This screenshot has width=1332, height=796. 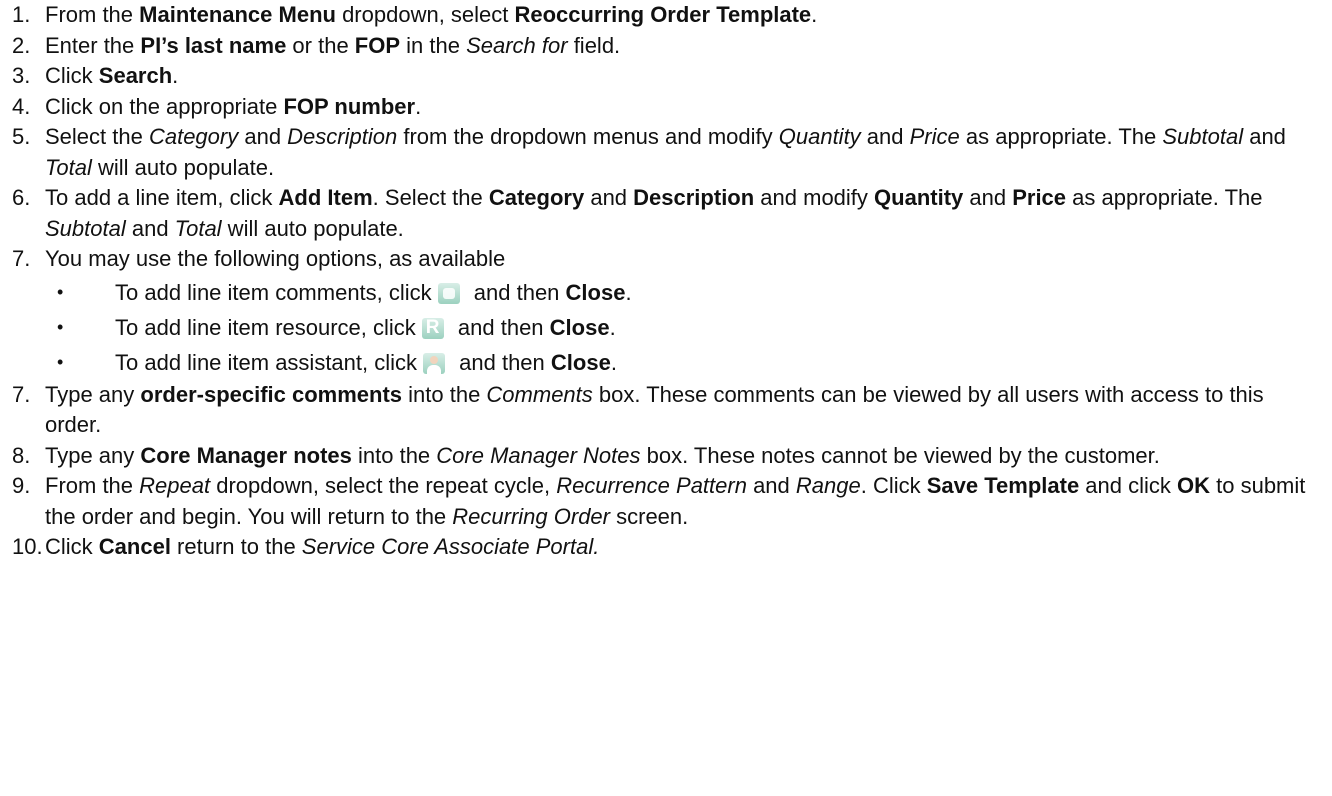 What do you see at coordinates (814, 197) in the screenshot?
I see `text-run: and modify` at bounding box center [814, 197].